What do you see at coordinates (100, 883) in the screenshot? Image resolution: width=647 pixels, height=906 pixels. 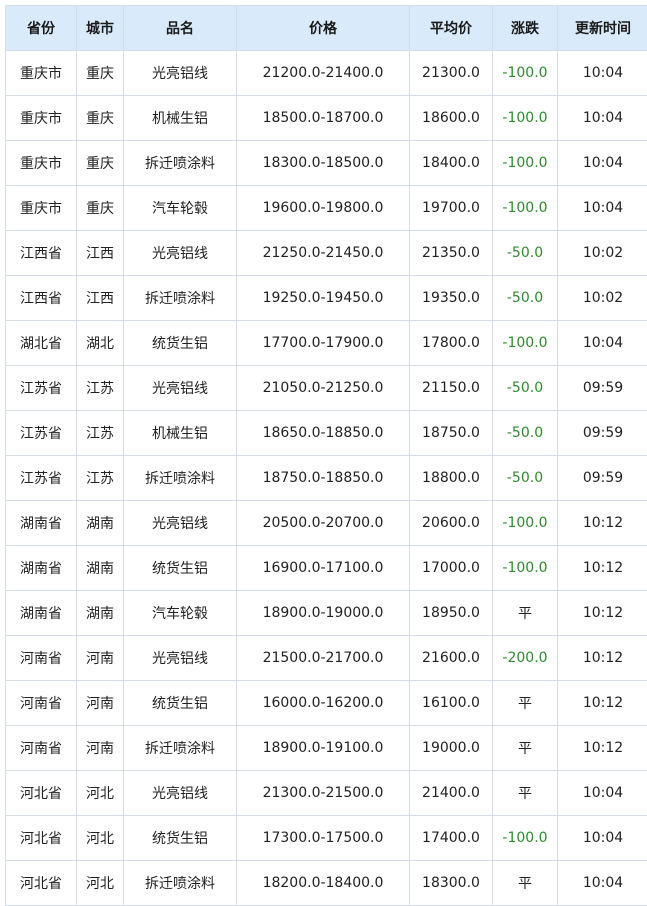 I see `city-cell: 河北` at bounding box center [100, 883].